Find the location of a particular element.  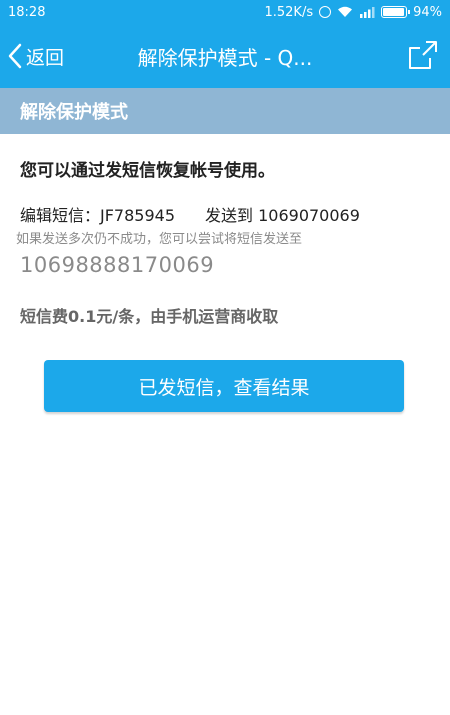

sms-content-label: 编辑短信：JF785945 is located at coordinates (98, 215).